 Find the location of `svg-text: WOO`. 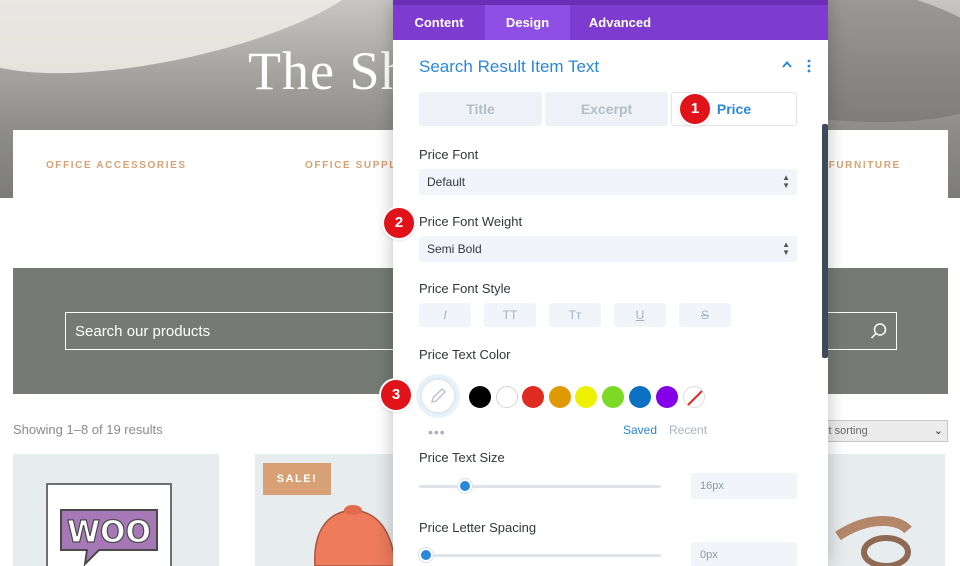

svg-text: WOO is located at coordinates (109, 532).